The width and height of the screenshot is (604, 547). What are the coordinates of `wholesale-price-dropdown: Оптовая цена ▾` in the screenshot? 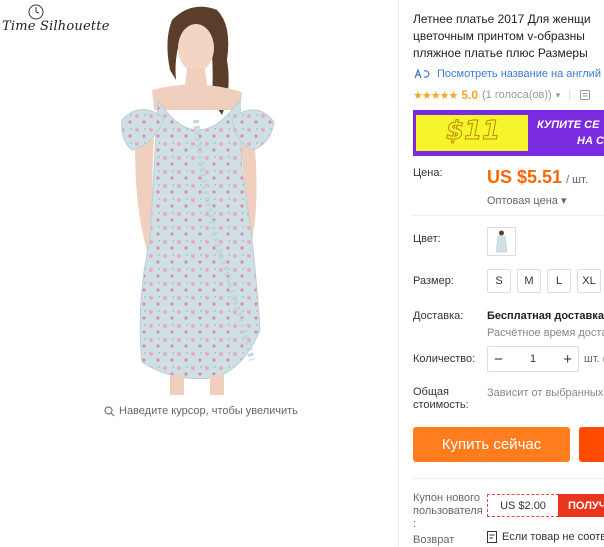 It's located at (526, 200).